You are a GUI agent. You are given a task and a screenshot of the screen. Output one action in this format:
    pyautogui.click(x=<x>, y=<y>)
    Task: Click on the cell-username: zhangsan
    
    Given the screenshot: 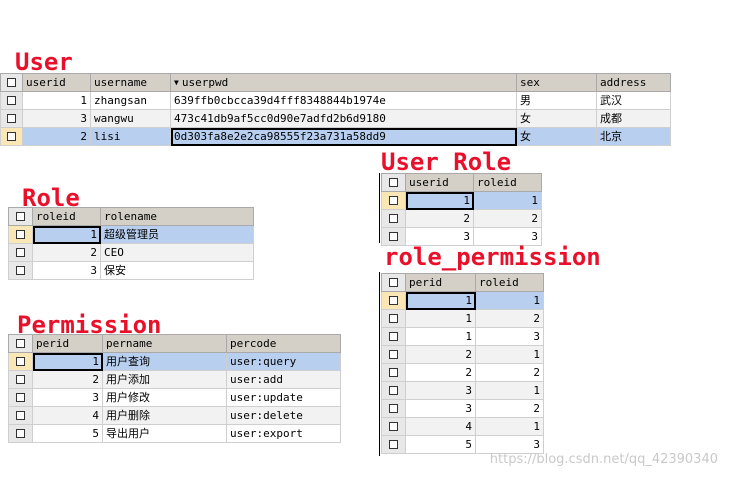 What is the action you would take?
    pyautogui.click(x=130, y=100)
    